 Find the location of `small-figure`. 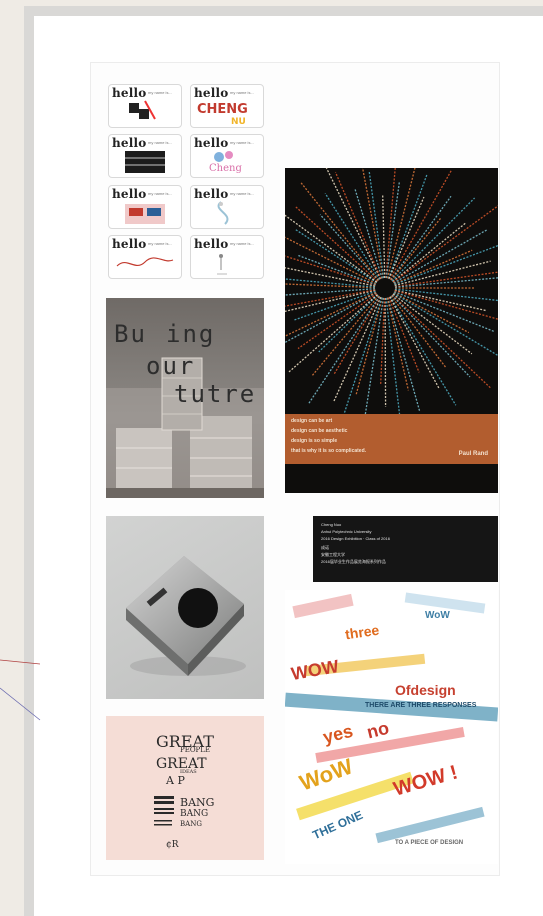

small-figure is located at coordinates (222, 264).